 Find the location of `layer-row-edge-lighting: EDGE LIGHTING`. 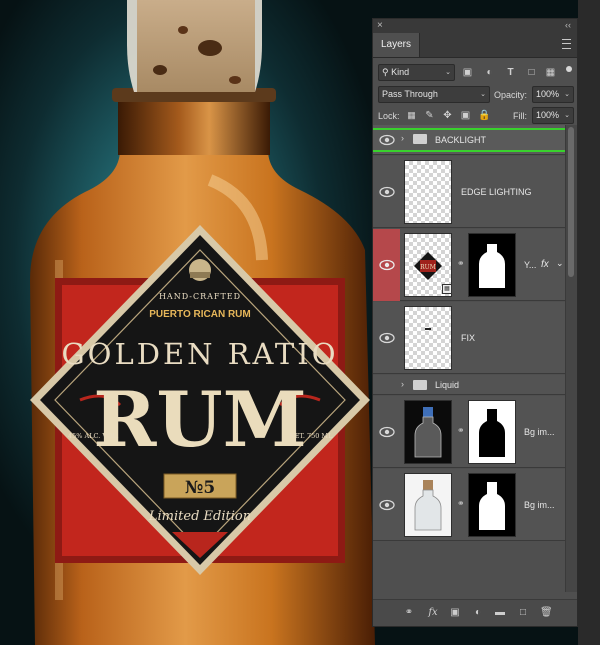

layer-row-edge-lighting: EDGE LIGHTING is located at coordinates (469, 192).